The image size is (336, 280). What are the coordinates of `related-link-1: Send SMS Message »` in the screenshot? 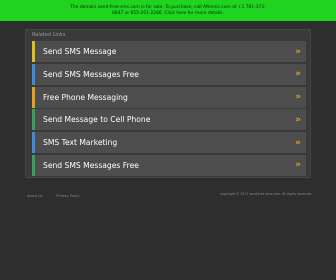 It's located at (169, 51).